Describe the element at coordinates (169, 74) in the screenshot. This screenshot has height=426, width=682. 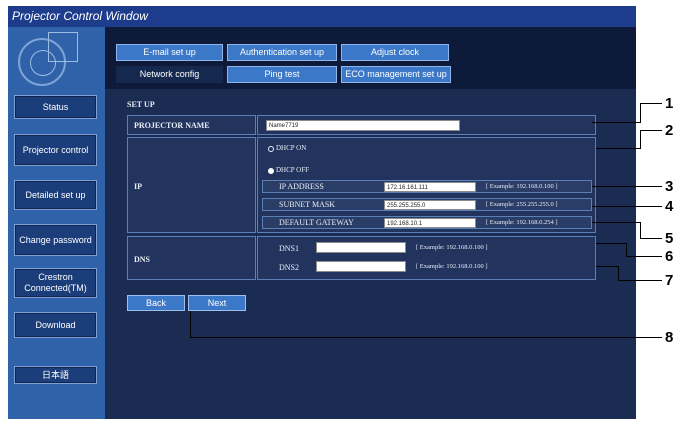
I see `tab-network-config: Network config` at that location.